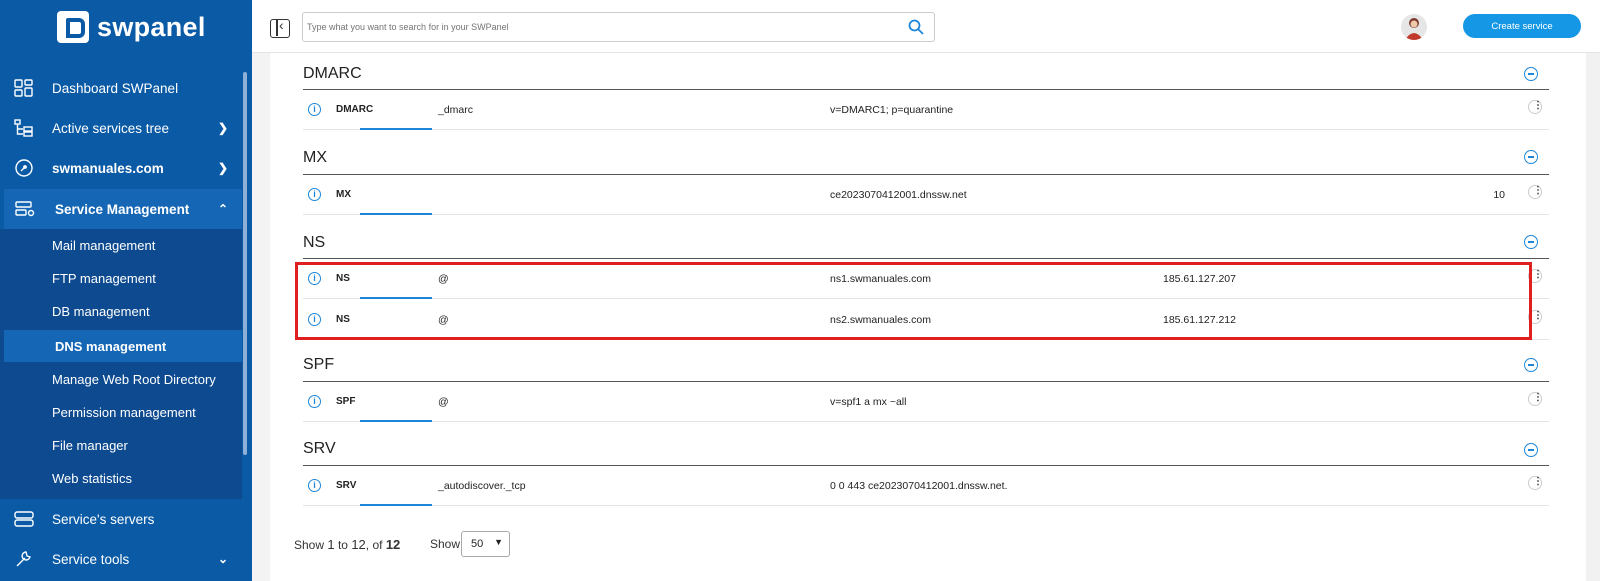 The image size is (1600, 581). Describe the element at coordinates (25, 209) in the screenshot. I see `service-management-icon` at that location.